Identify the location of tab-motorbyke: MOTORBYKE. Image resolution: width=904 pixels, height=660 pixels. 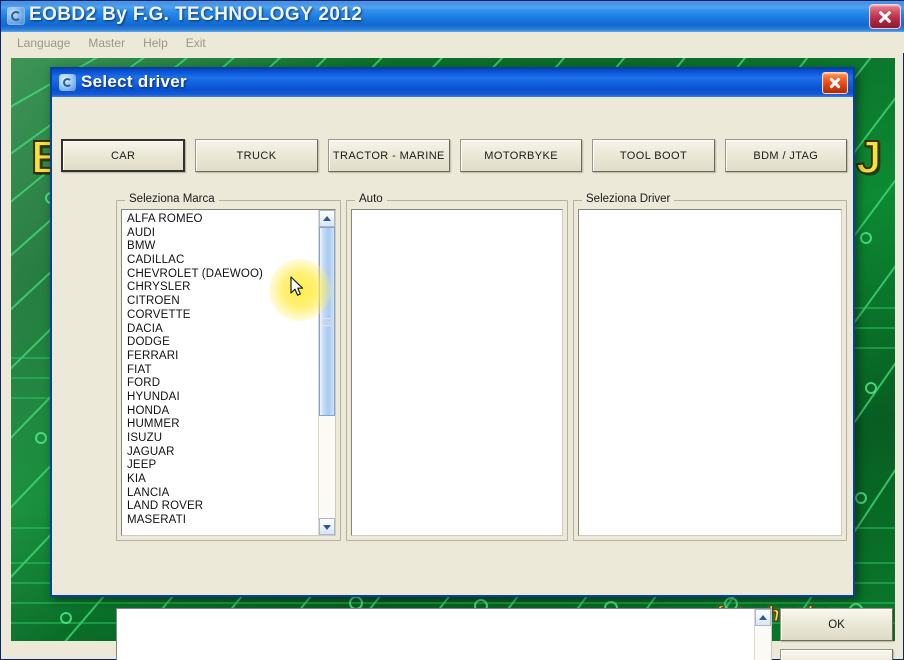
(521, 155).